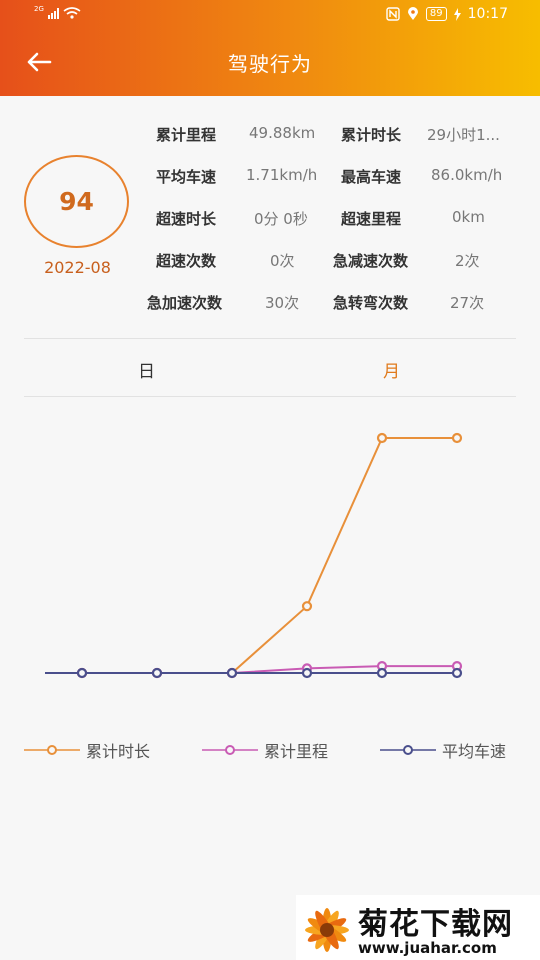  I want to click on legend-item-duration: 累计时长, so click(87, 750).